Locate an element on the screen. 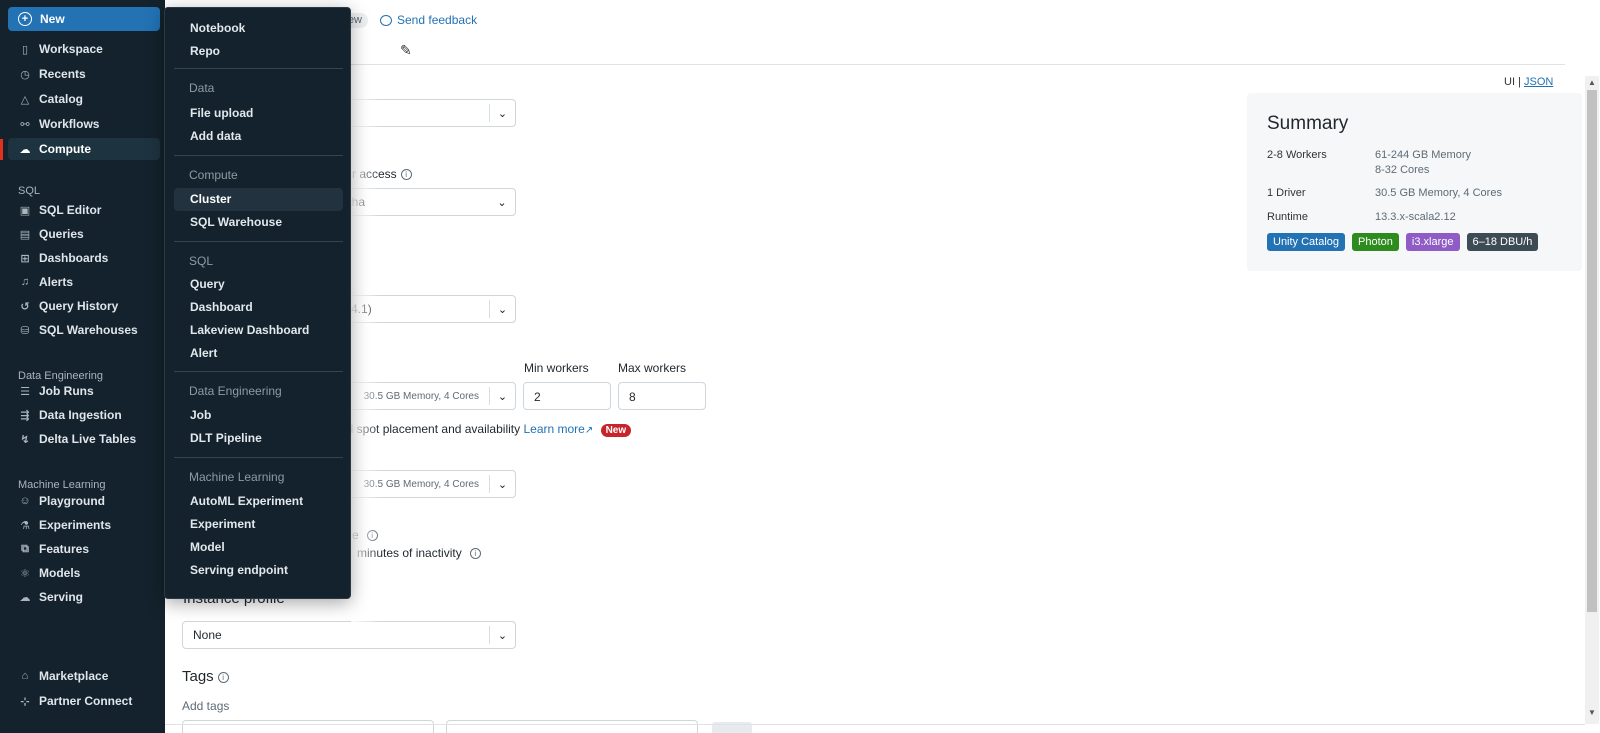  sidebar-item-label: Partner Connect is located at coordinates (86, 701).